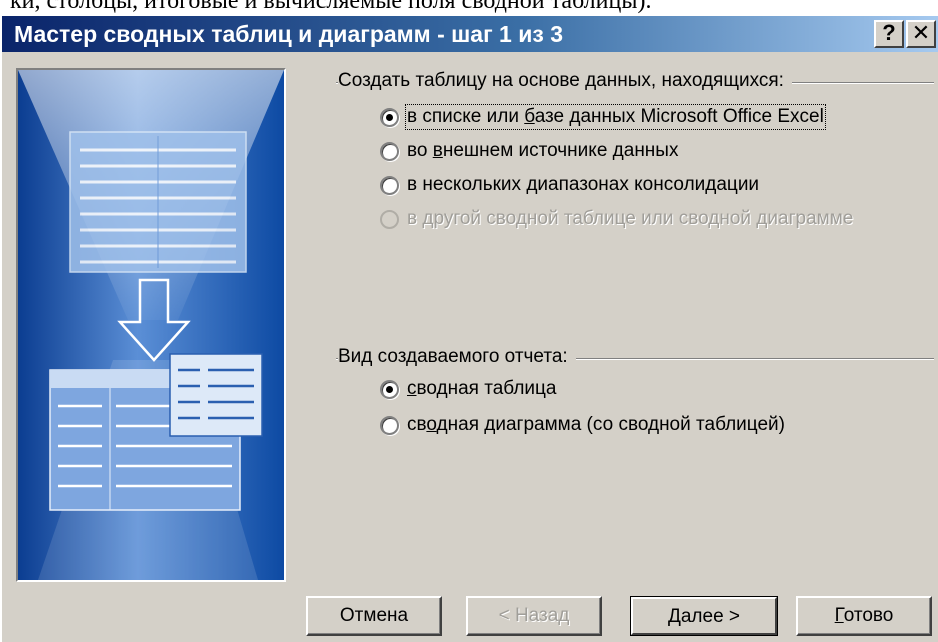 The image size is (938, 642). What do you see at coordinates (864, 616) in the screenshot?
I see `finish-button: Готово` at bounding box center [864, 616].